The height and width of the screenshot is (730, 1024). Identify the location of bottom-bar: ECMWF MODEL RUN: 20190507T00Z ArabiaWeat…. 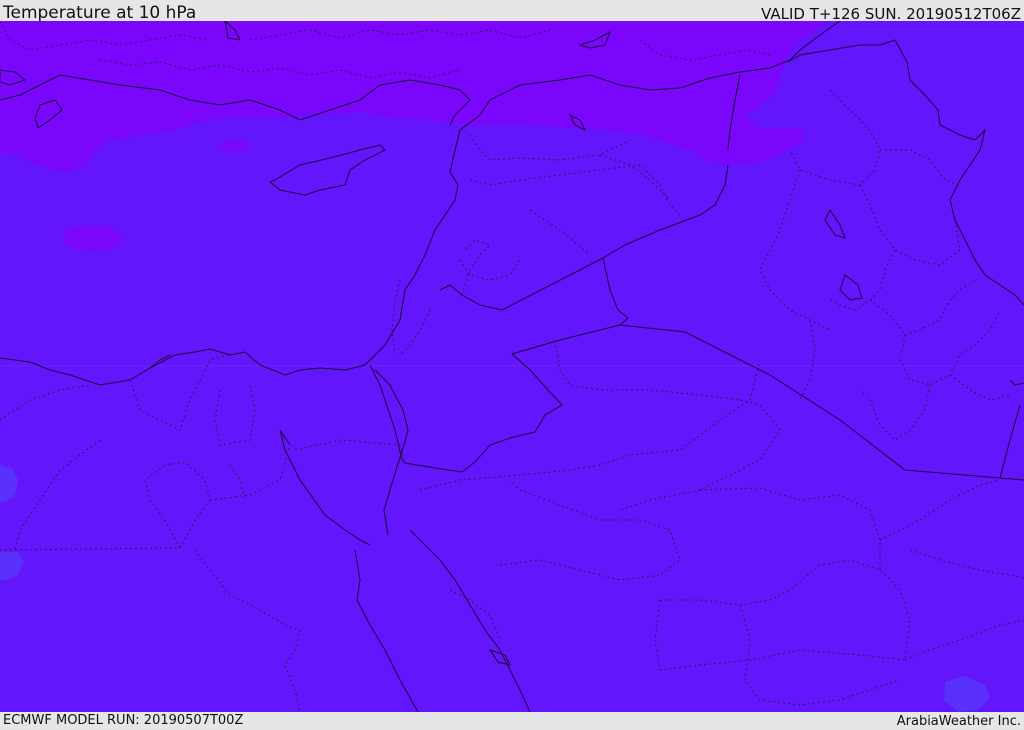
(512, 720).